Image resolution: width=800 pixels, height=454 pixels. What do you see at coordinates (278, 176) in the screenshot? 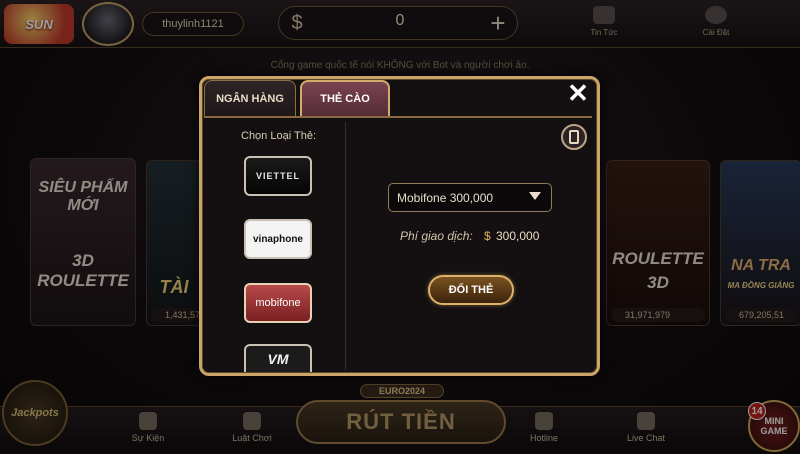
I see `card-option-viettel: VIETTEL` at bounding box center [278, 176].